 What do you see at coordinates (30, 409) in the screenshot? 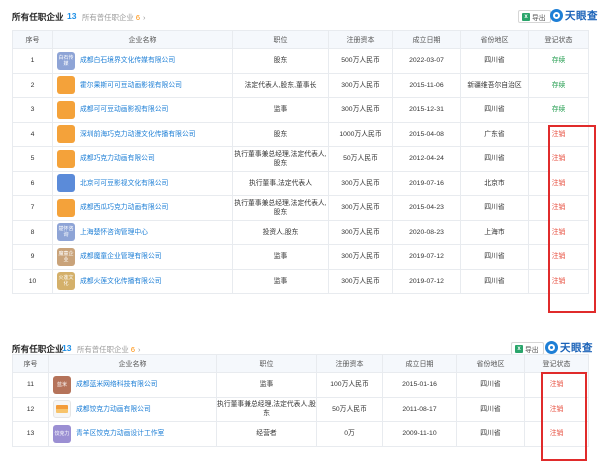
I see `row-index: 12` at bounding box center [30, 409].